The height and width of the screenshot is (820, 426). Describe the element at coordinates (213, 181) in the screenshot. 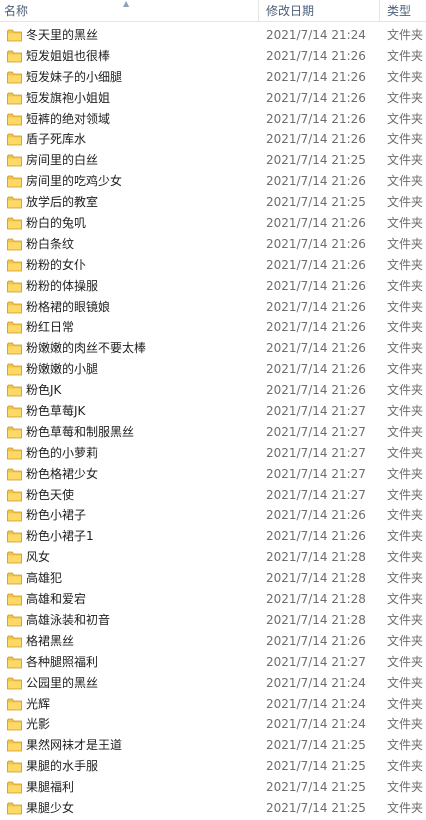

I see `file-row: 房间里的吃鸡少女 2021/7/14 21:26 文件夹` at that location.